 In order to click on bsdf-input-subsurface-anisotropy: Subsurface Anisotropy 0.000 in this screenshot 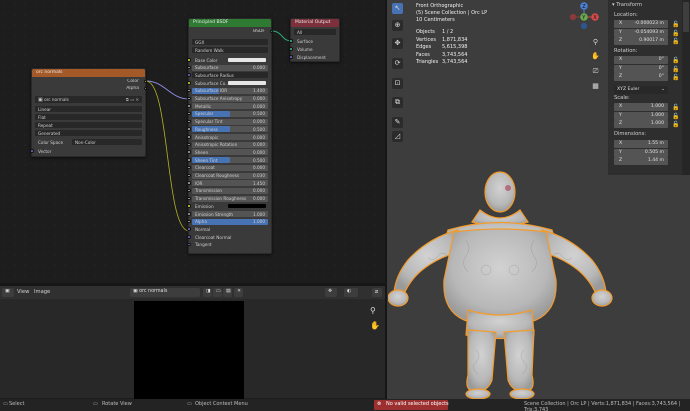, I will do `click(230, 98)`.